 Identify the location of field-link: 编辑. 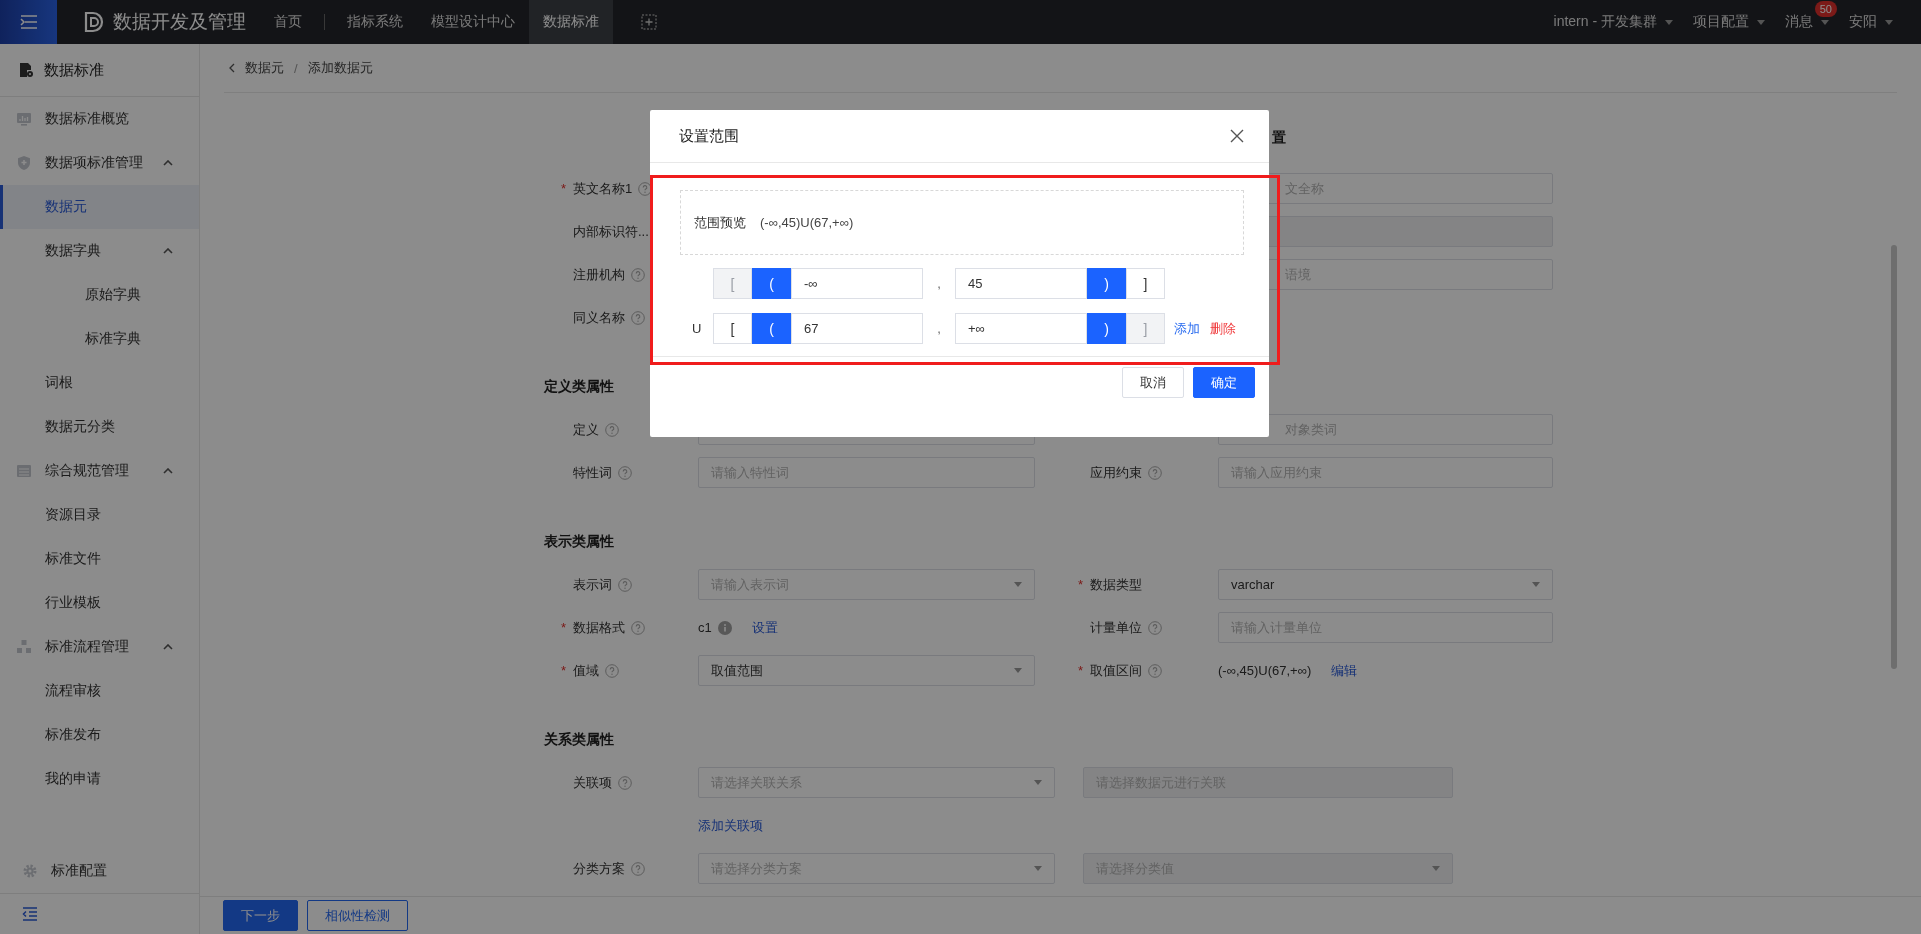
(1344, 670).